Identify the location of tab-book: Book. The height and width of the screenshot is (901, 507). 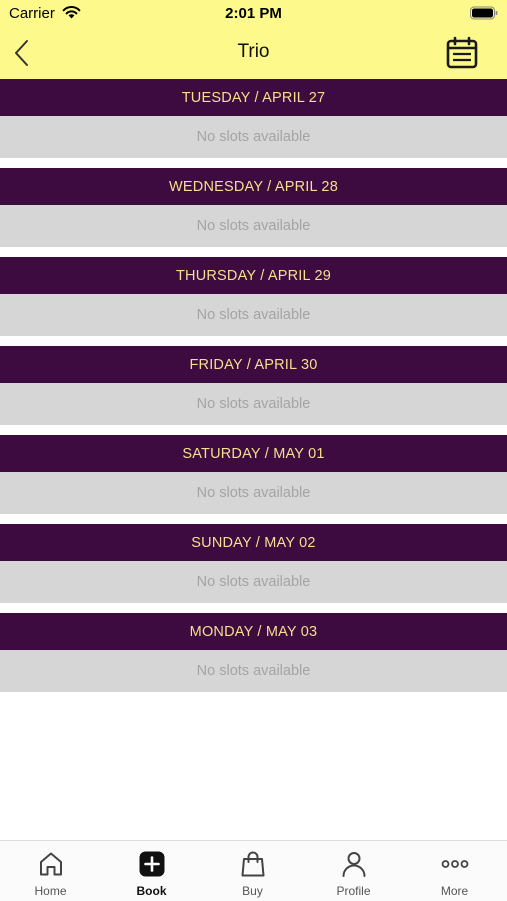
(151, 871).